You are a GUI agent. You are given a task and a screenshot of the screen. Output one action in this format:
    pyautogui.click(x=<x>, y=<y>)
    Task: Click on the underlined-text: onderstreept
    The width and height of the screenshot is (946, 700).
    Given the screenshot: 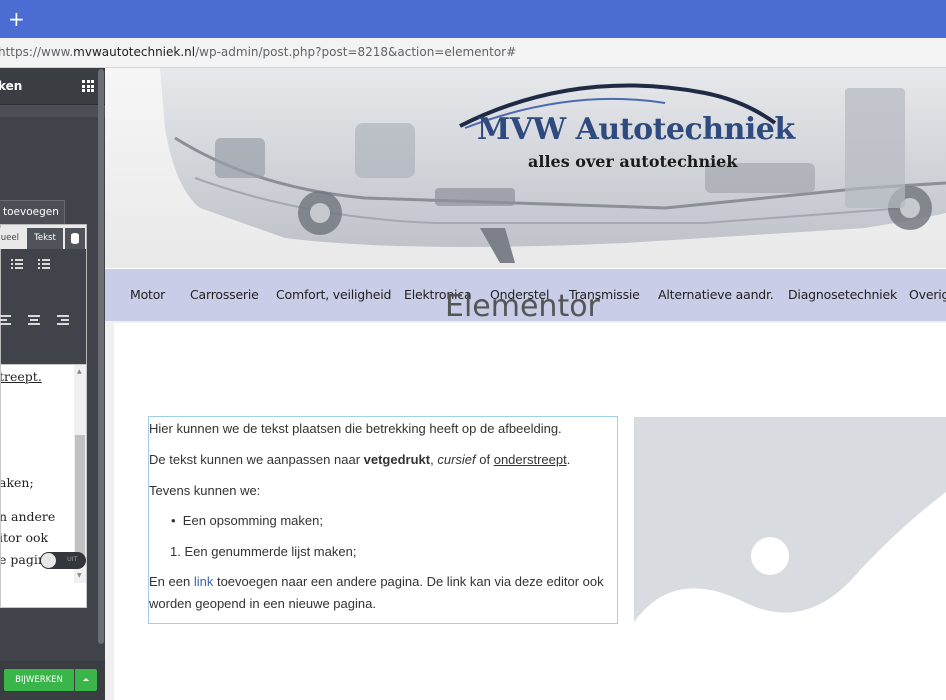 What is the action you would take?
    pyautogui.click(x=530, y=459)
    